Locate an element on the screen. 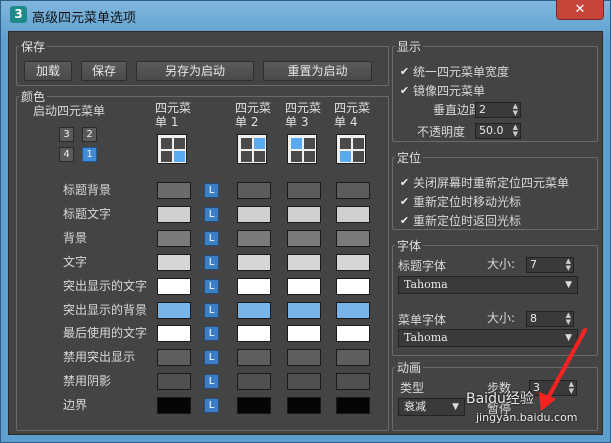 The height and width of the screenshot is (443, 611). annotation-arrow-icon is located at coordinates (563, 369).